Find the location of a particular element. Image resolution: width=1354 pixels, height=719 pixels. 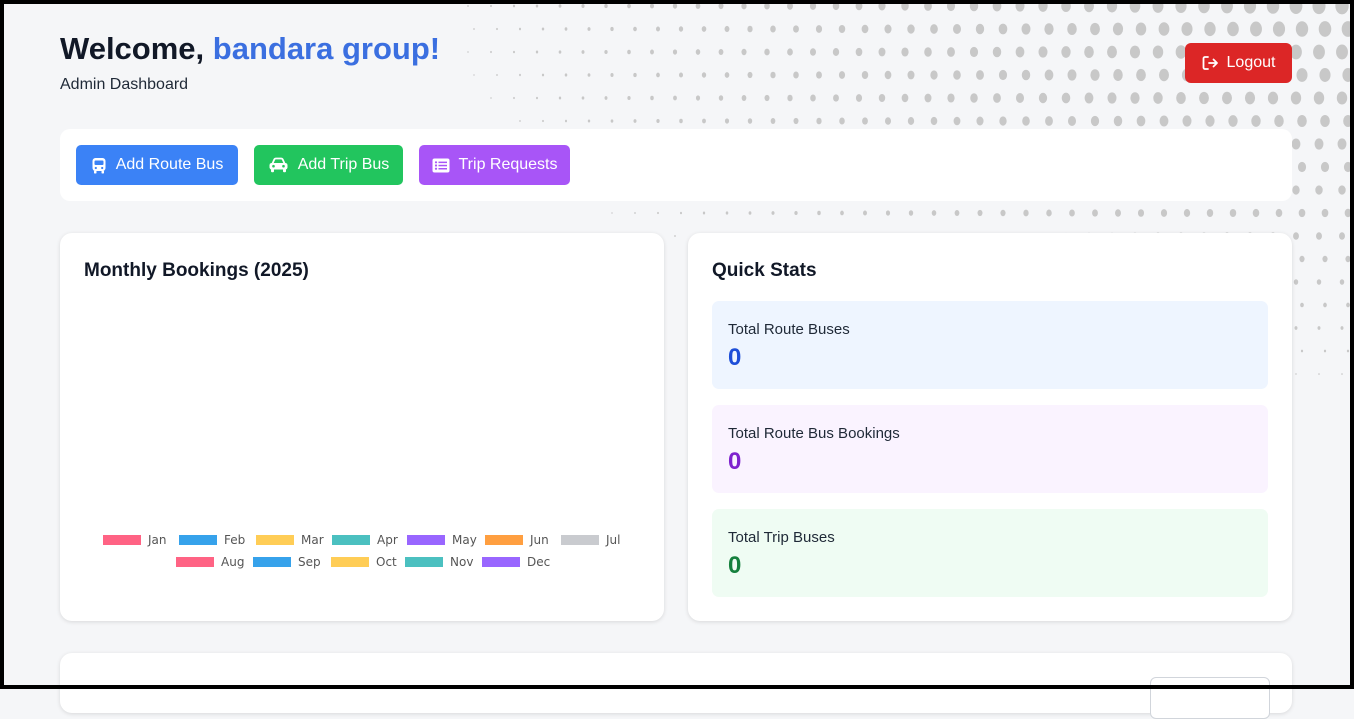

stat-total-route-buses: Total Route Buses 0 is located at coordinates (990, 345).